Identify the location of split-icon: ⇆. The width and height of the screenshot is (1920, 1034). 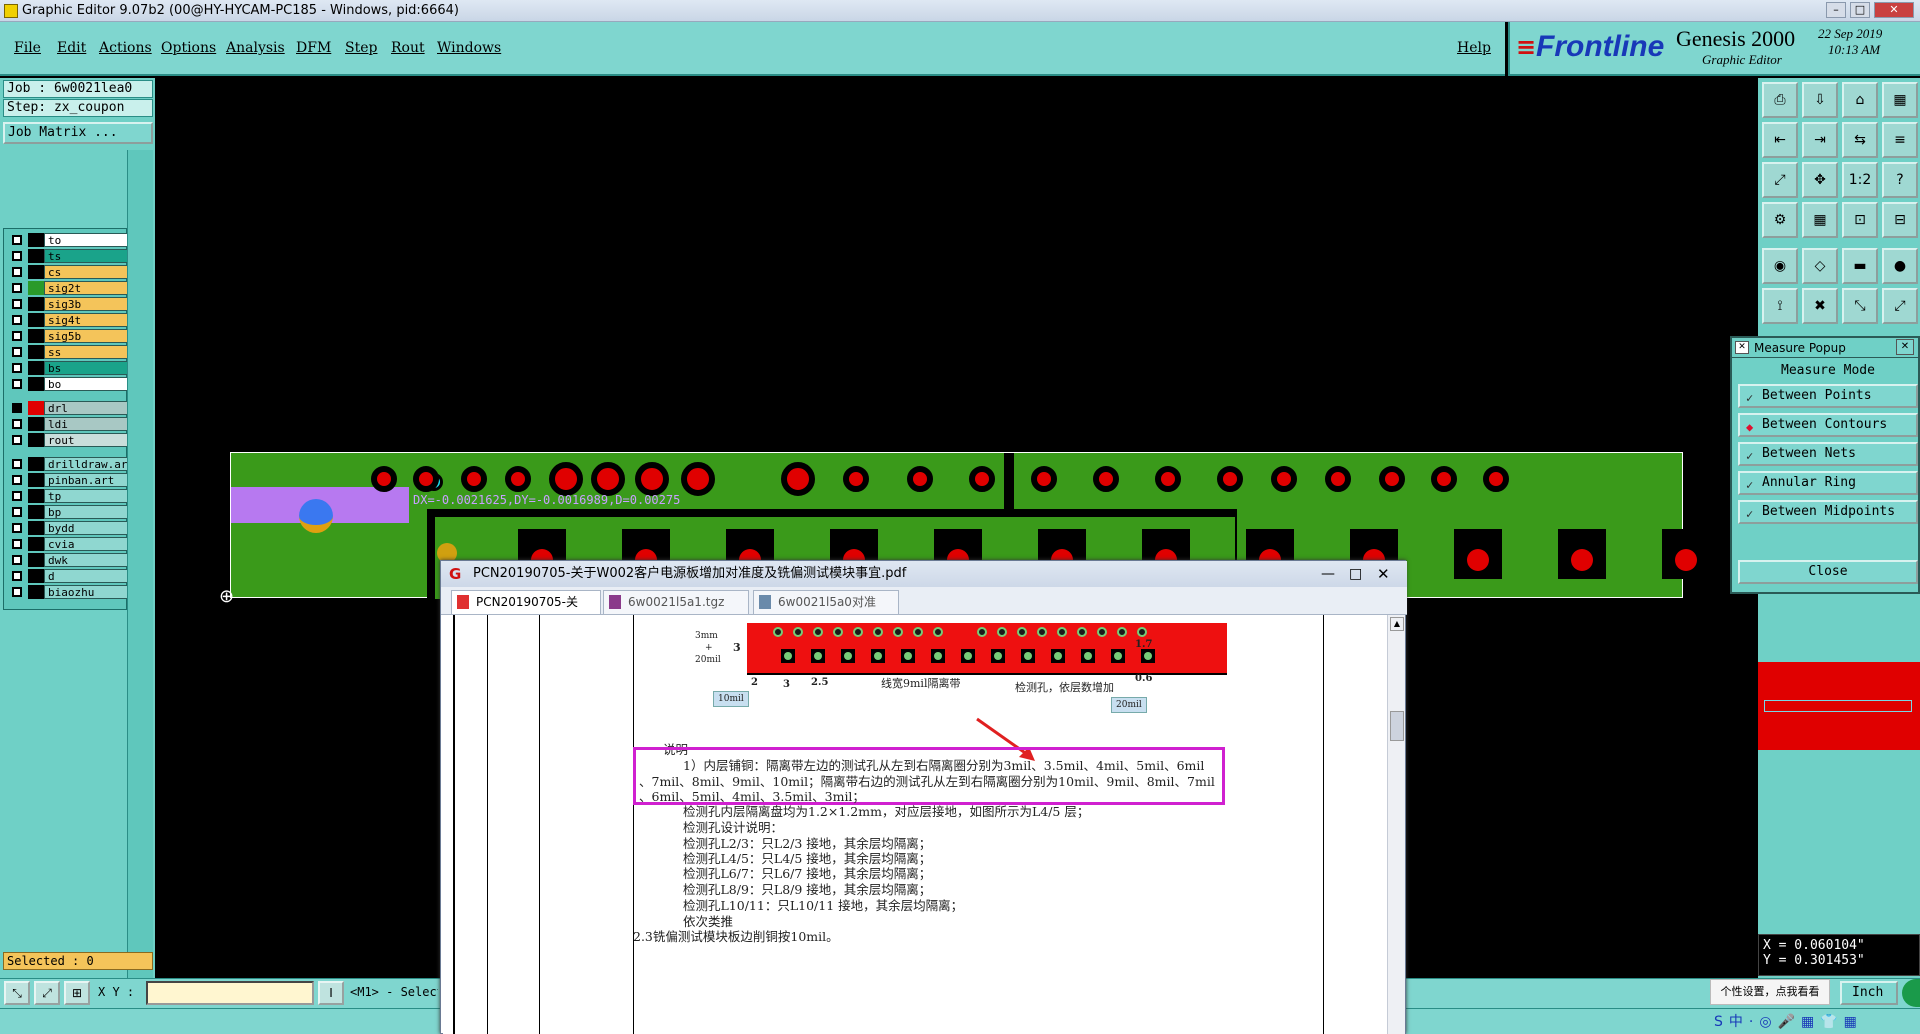
(1860, 140).